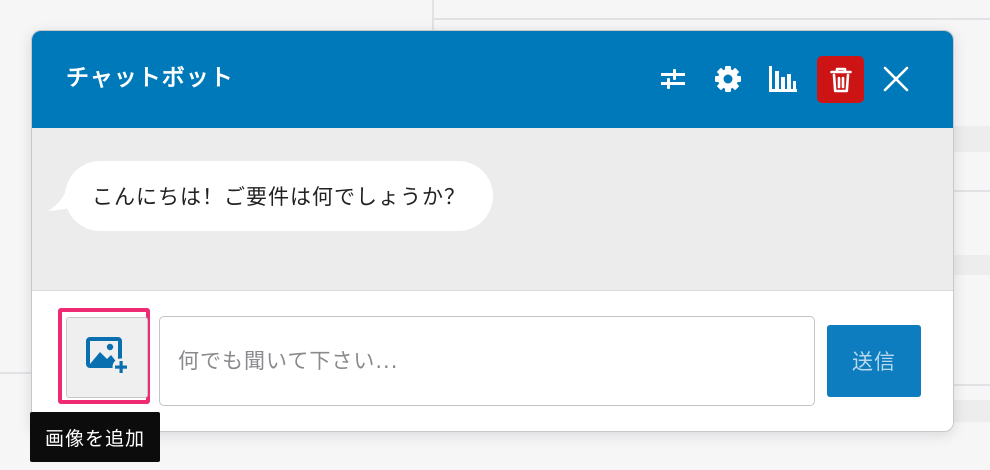 The height and width of the screenshot is (470, 990). I want to click on adjust-settings-button, so click(673, 79).